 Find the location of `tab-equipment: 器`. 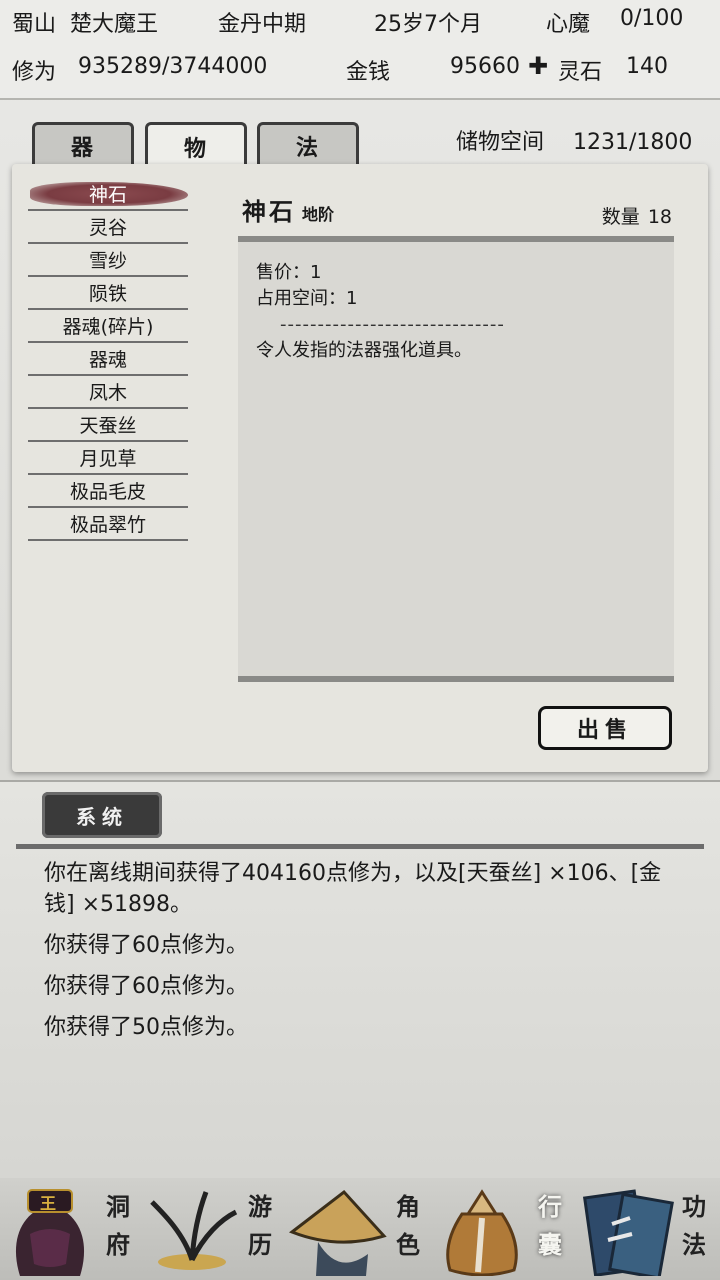

tab-equipment: 器 is located at coordinates (83, 144).